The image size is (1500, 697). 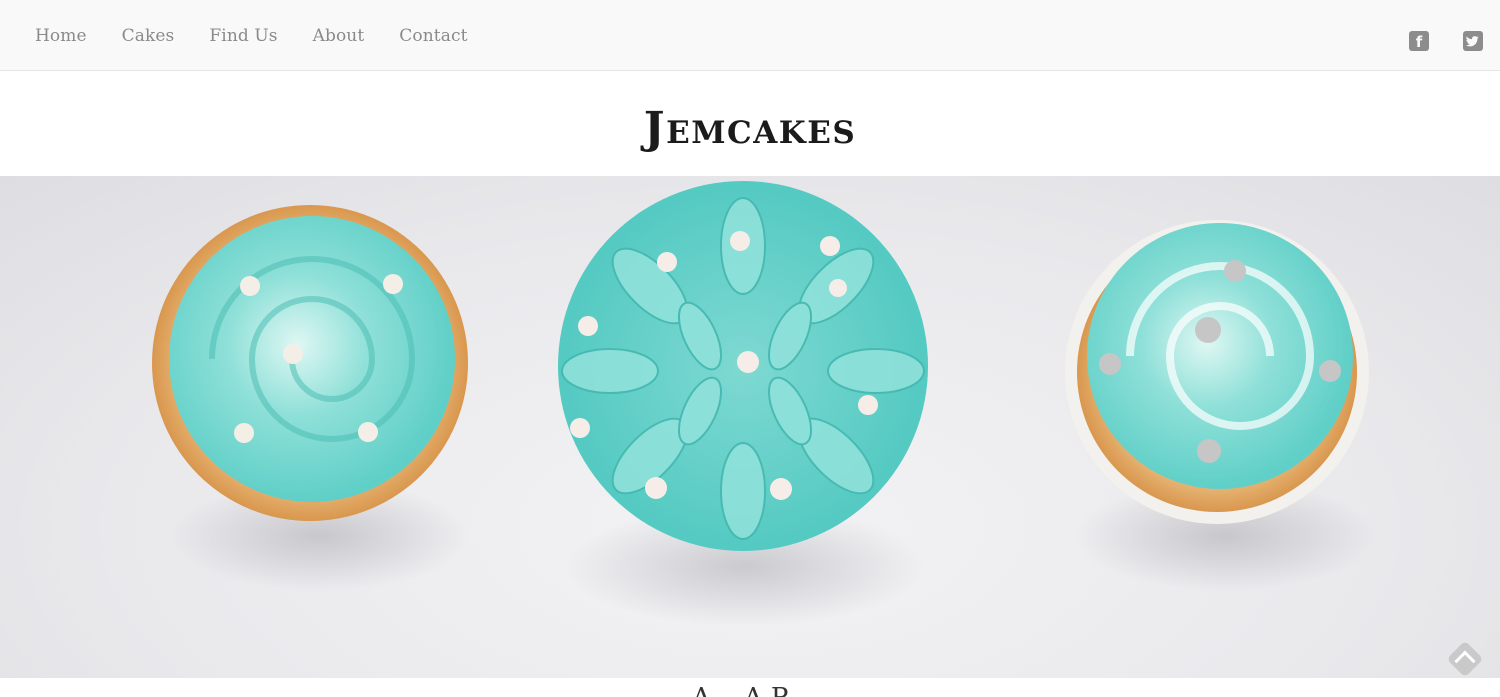 I want to click on cupcake-middle, so click(x=743, y=366).